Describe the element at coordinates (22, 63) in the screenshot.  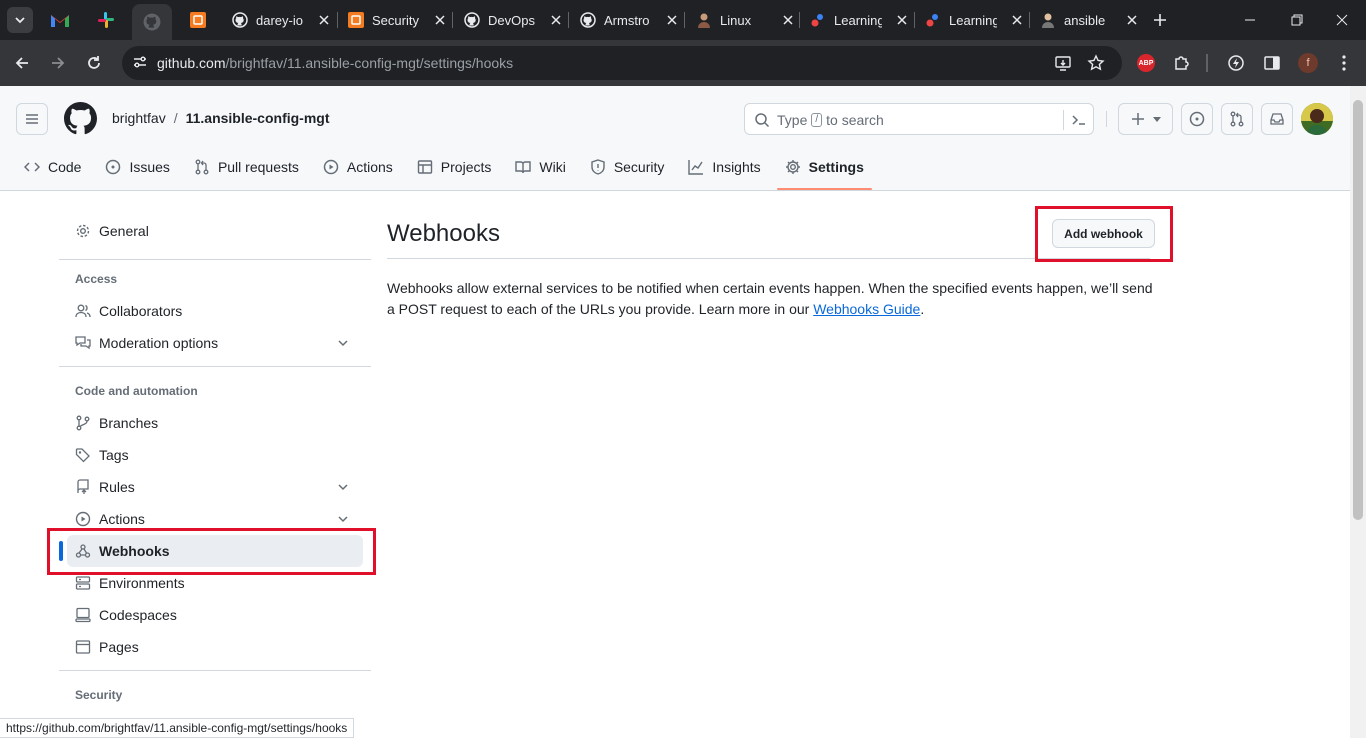
I see `back-button` at that location.